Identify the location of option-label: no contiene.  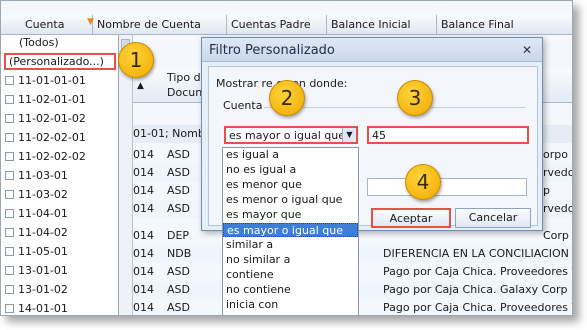
(258, 289).